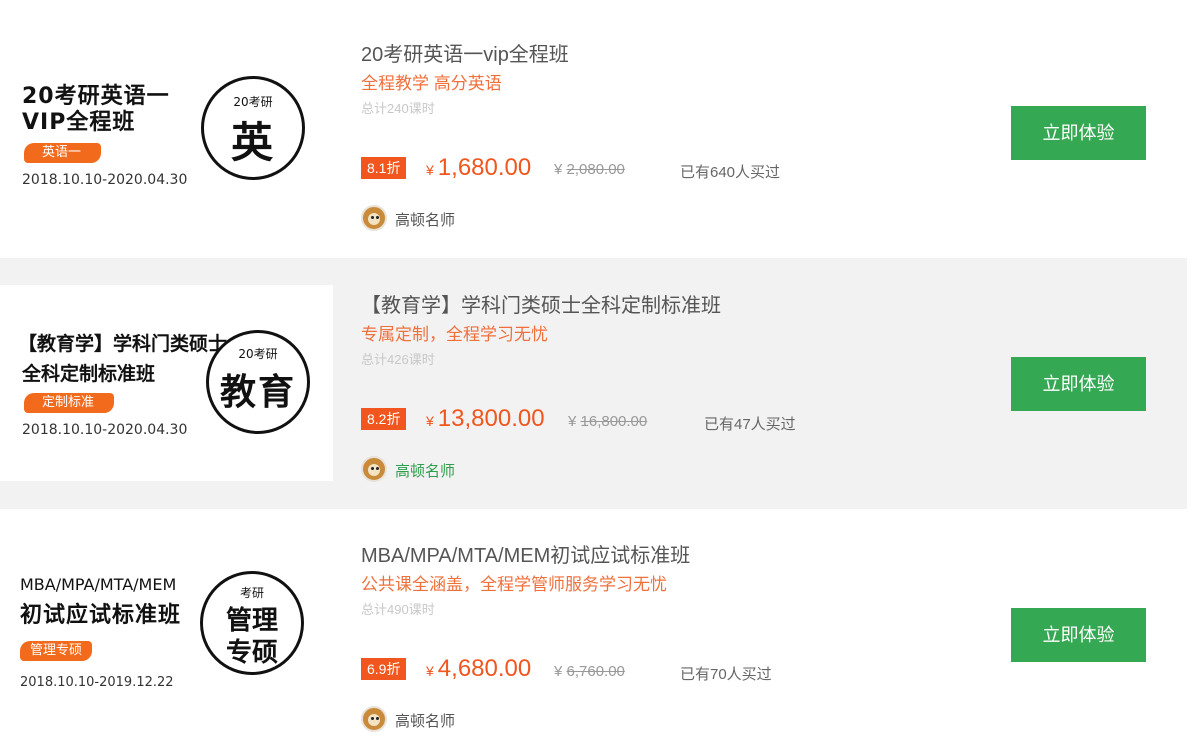  I want to click on thumb-date: 2018.10.10-2019.12.22, so click(97, 682).